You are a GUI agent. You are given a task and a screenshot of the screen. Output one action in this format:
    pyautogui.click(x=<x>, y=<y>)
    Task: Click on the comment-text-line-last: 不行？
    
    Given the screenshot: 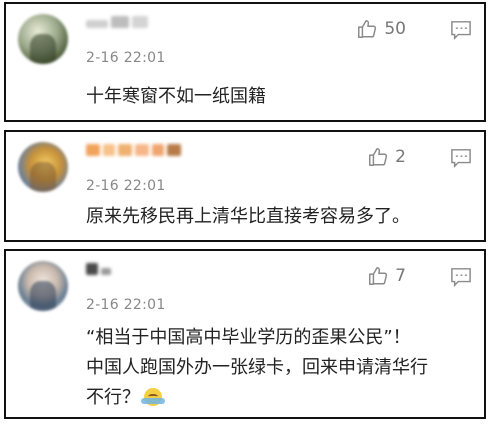 What is the action you would take?
    pyautogui.click(x=278, y=398)
    